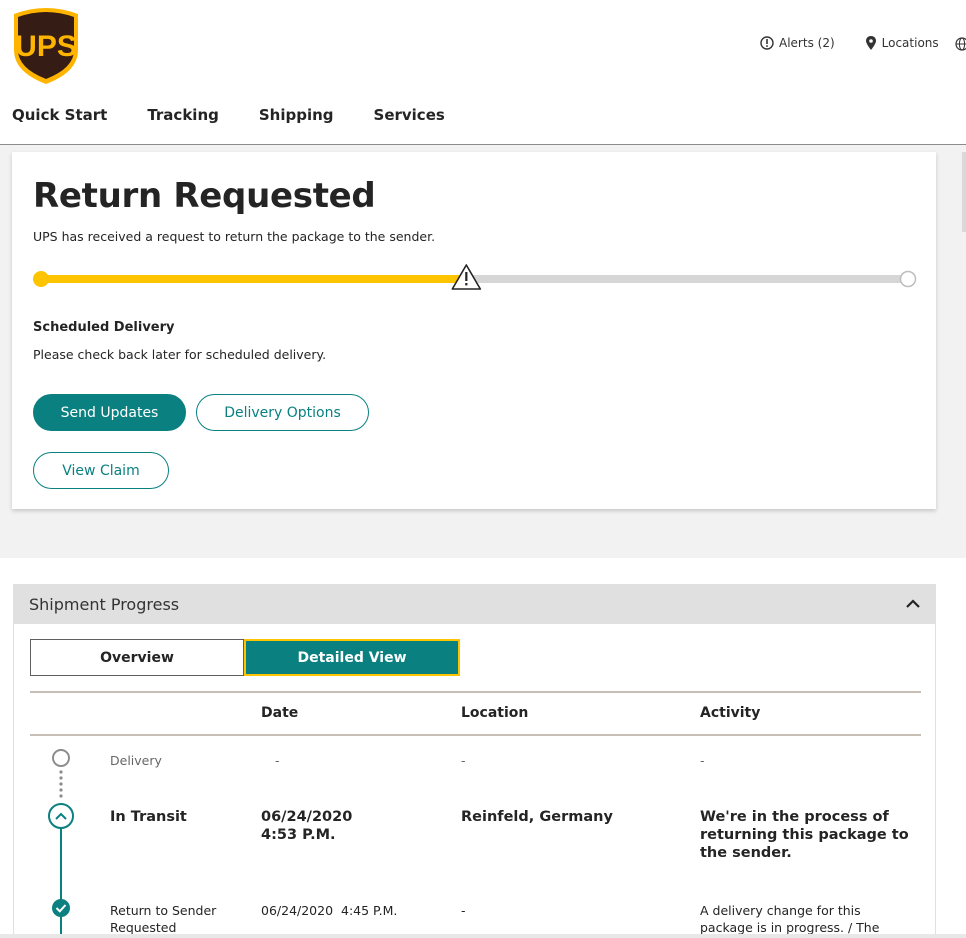  I want to click on shipment-progress-title: Shipment Progress, so click(104, 604).